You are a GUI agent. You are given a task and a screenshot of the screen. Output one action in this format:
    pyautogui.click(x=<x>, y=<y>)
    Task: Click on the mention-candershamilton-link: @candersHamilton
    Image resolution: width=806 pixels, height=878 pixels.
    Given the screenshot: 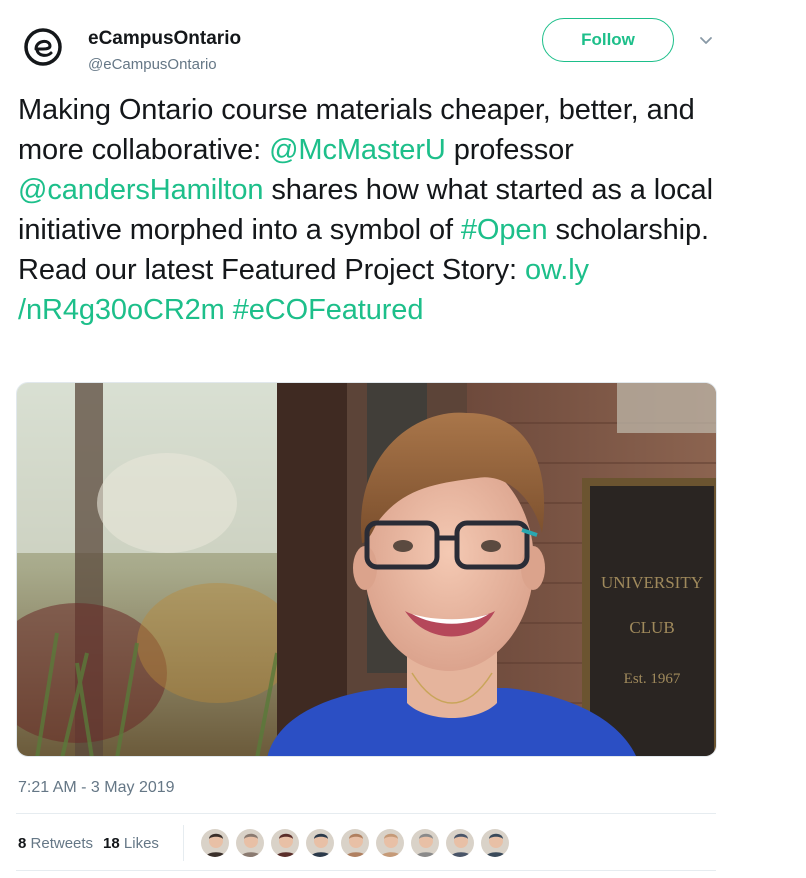 What is the action you would take?
    pyautogui.click(x=141, y=190)
    